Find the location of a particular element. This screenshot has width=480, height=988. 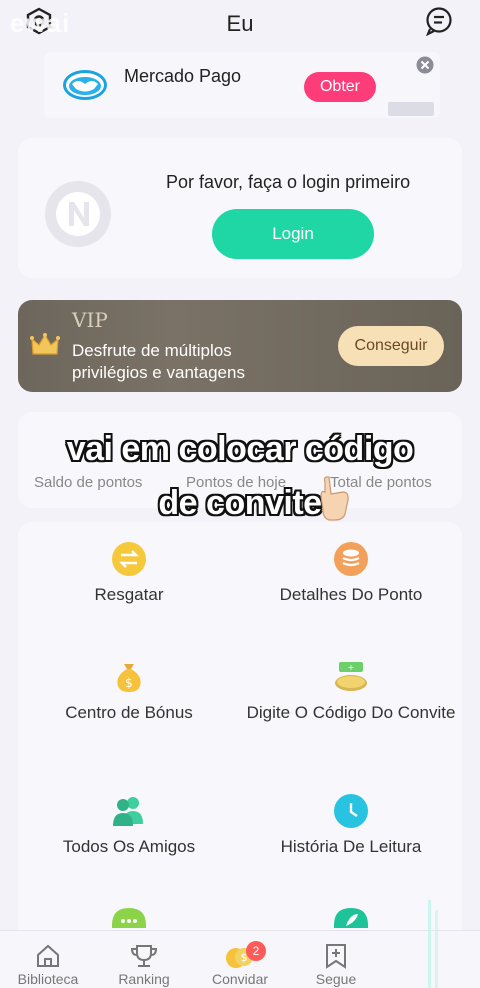

message-icon is located at coordinates (439, 23).